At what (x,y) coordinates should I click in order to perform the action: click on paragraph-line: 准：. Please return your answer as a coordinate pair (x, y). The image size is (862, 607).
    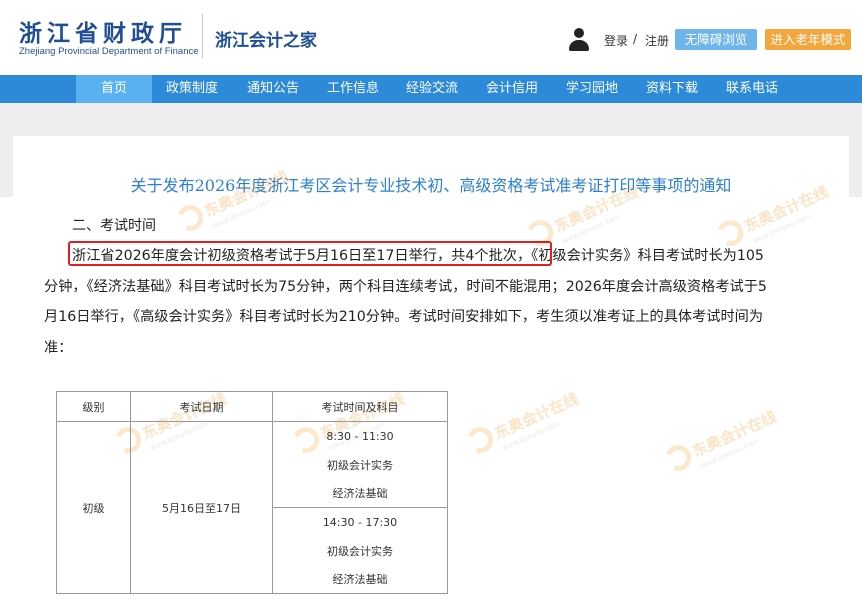
    Looking at the image, I should click on (58, 348).